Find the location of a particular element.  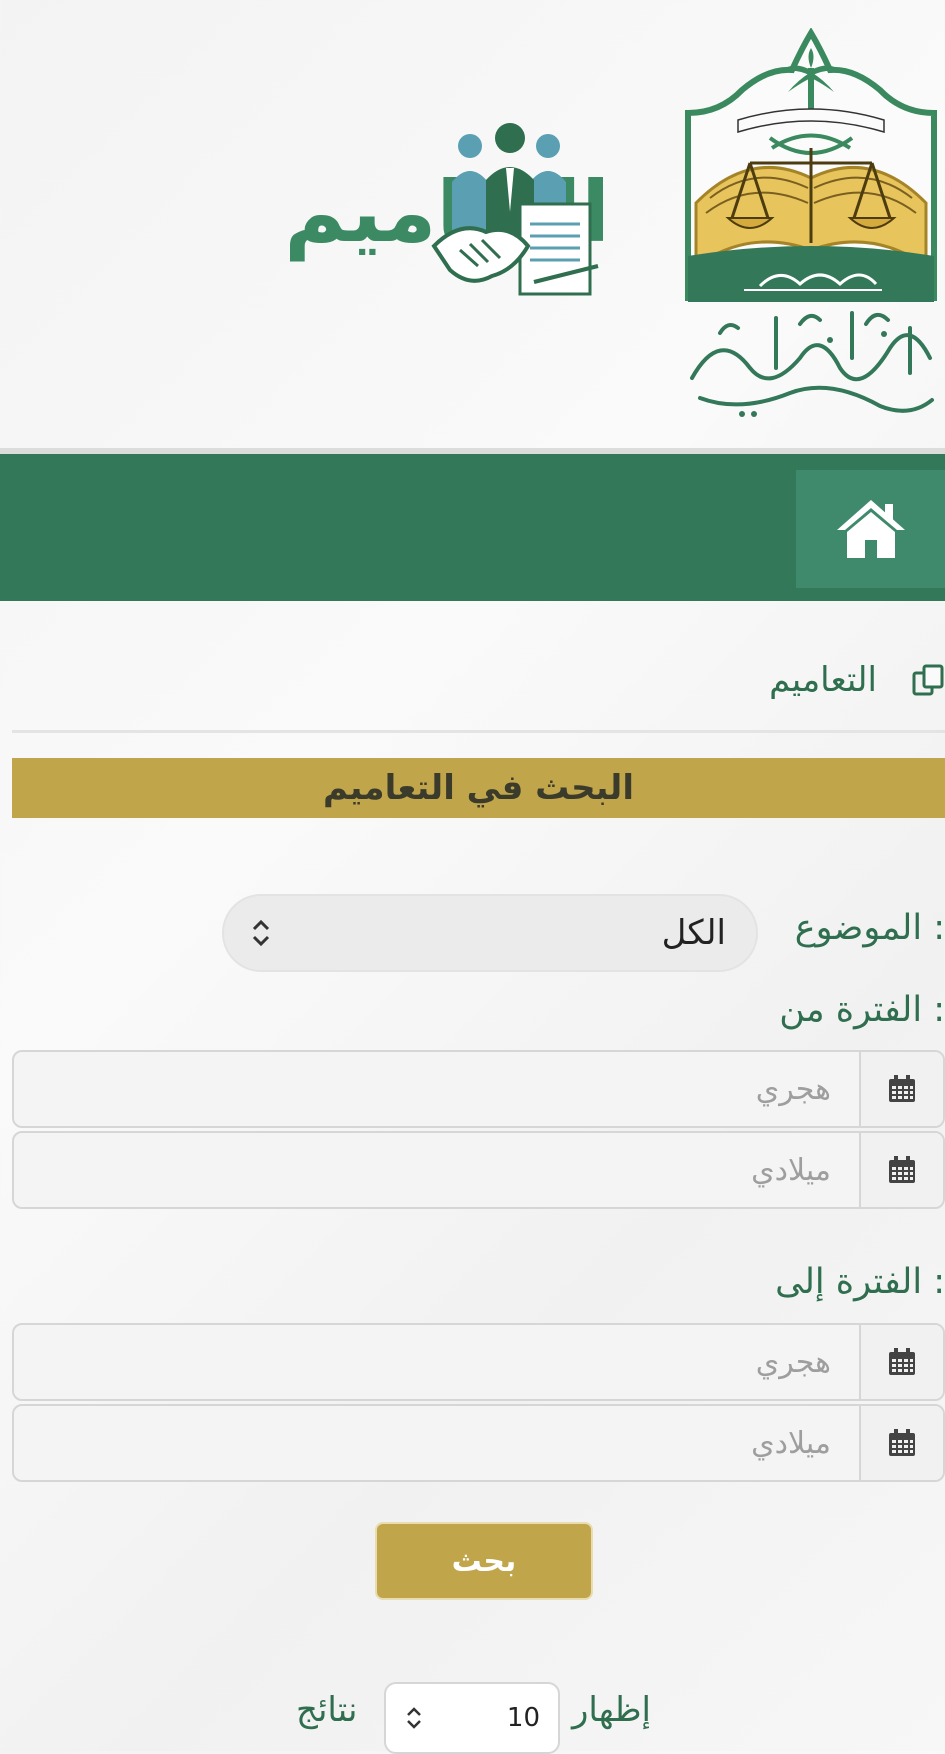

show-suffix-label: نتائج is located at coordinates (327, 1710).